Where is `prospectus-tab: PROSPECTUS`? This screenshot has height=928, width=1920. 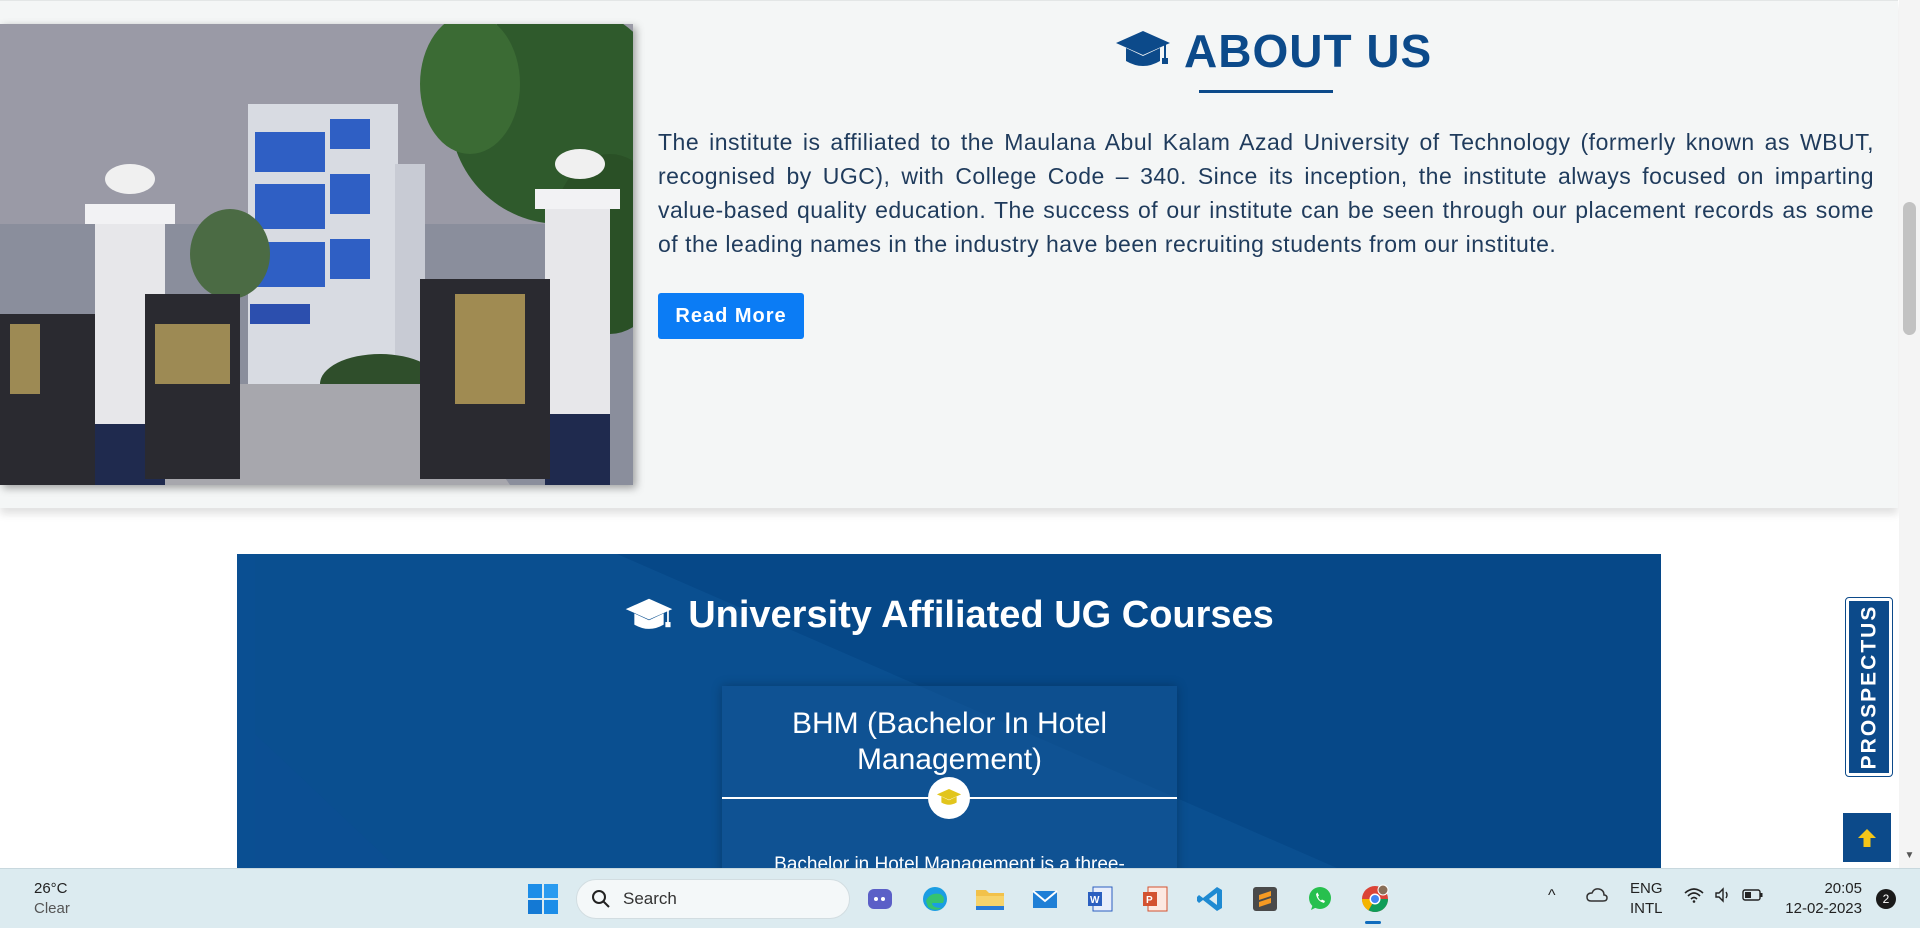 prospectus-tab: PROSPECTUS is located at coordinates (1869, 687).